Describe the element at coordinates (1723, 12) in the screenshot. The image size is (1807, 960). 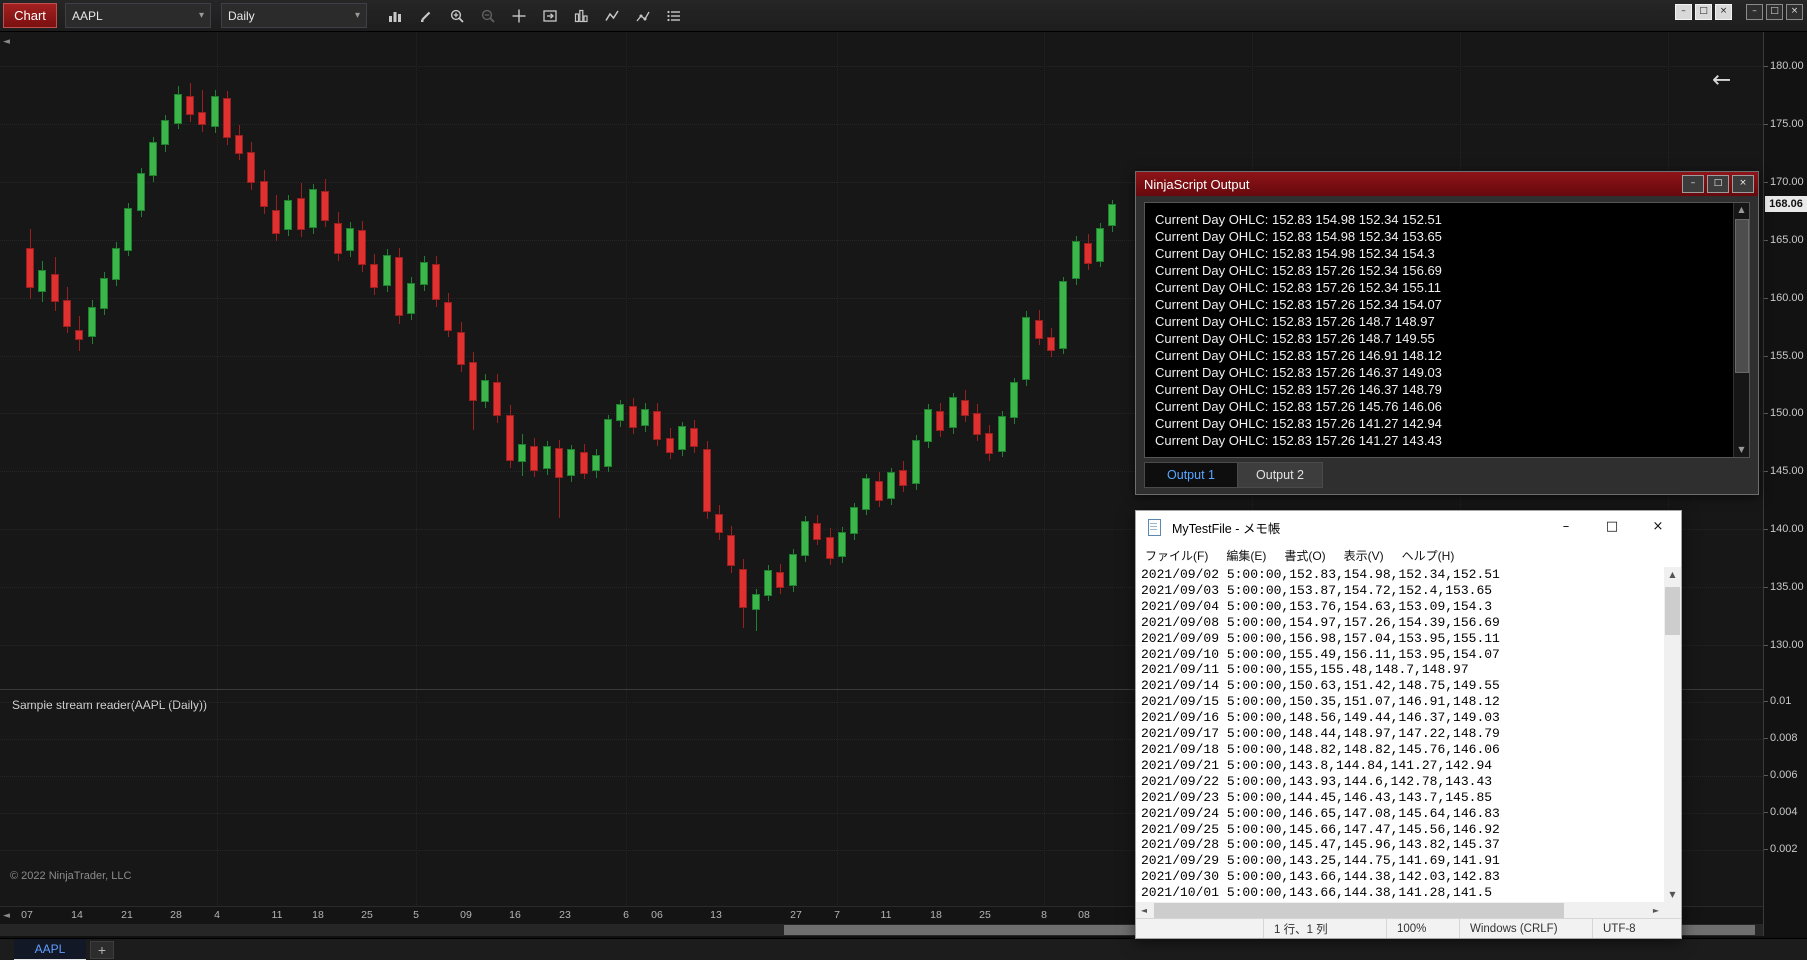
I see `window-close-button: ×` at that location.